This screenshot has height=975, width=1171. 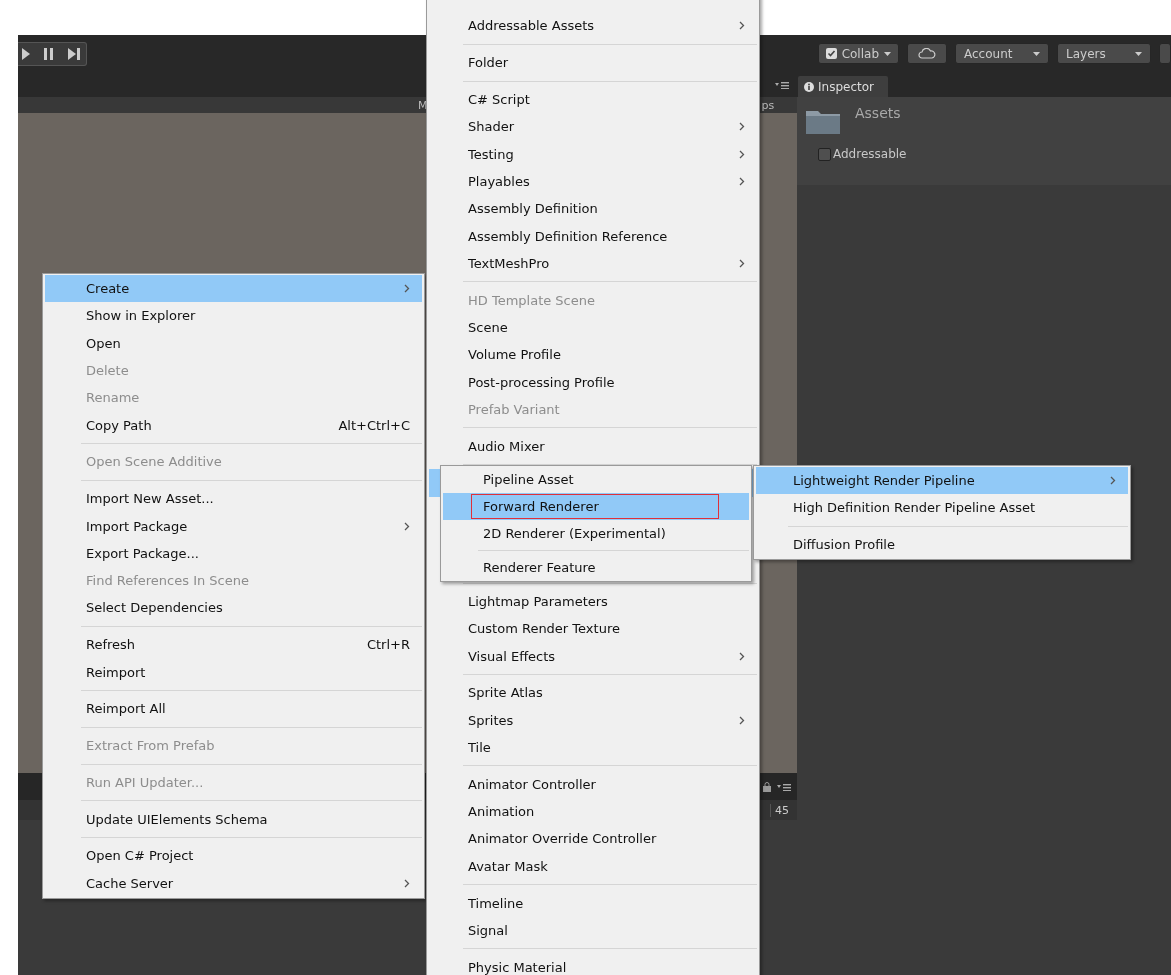 I want to click on menu-item: Refresh Ctrl+R, so click(x=233, y=645).